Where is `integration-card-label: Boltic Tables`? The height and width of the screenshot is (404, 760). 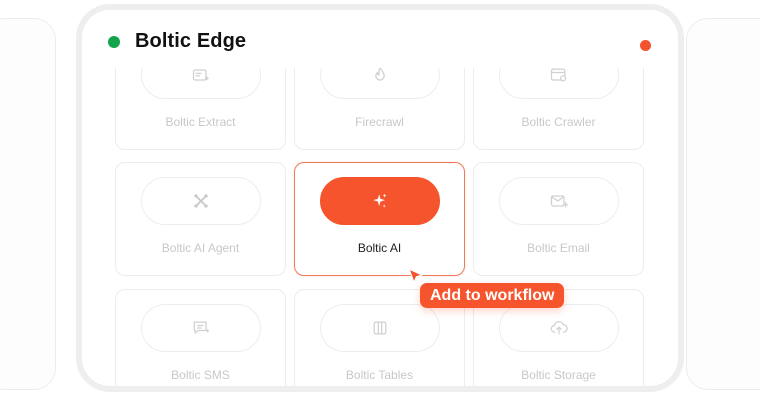
integration-card-label: Boltic Tables is located at coordinates (379, 375).